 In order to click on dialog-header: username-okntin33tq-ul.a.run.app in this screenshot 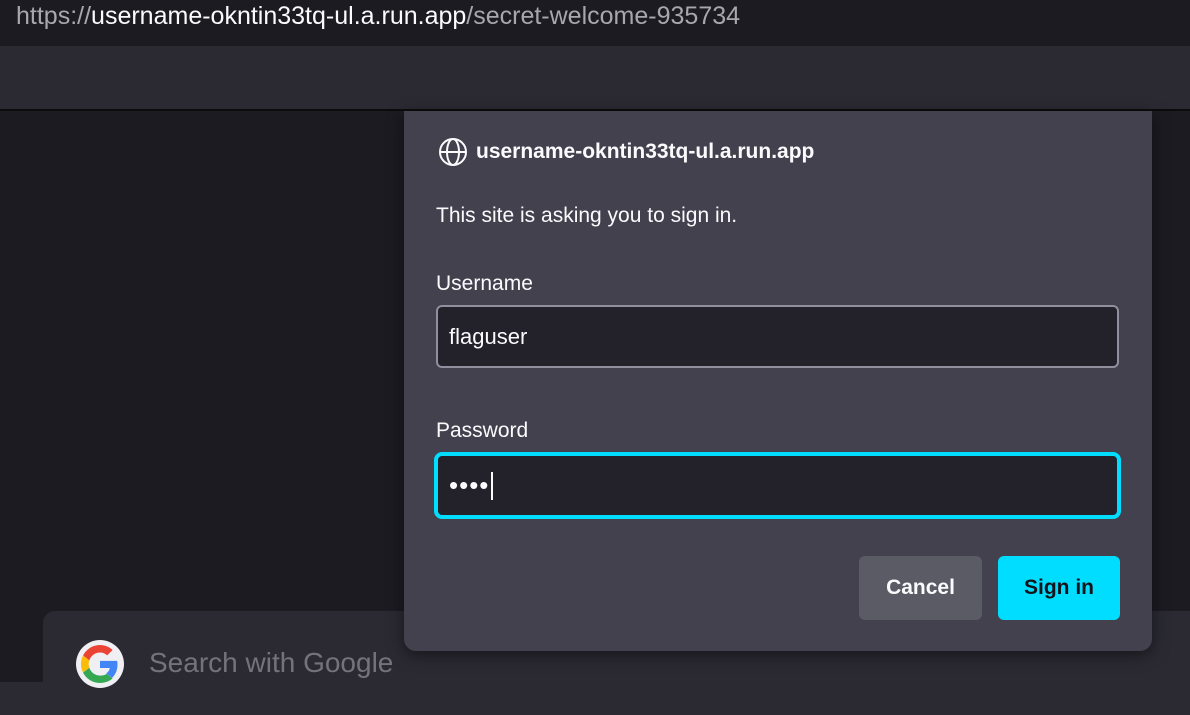, I will do `click(625, 152)`.